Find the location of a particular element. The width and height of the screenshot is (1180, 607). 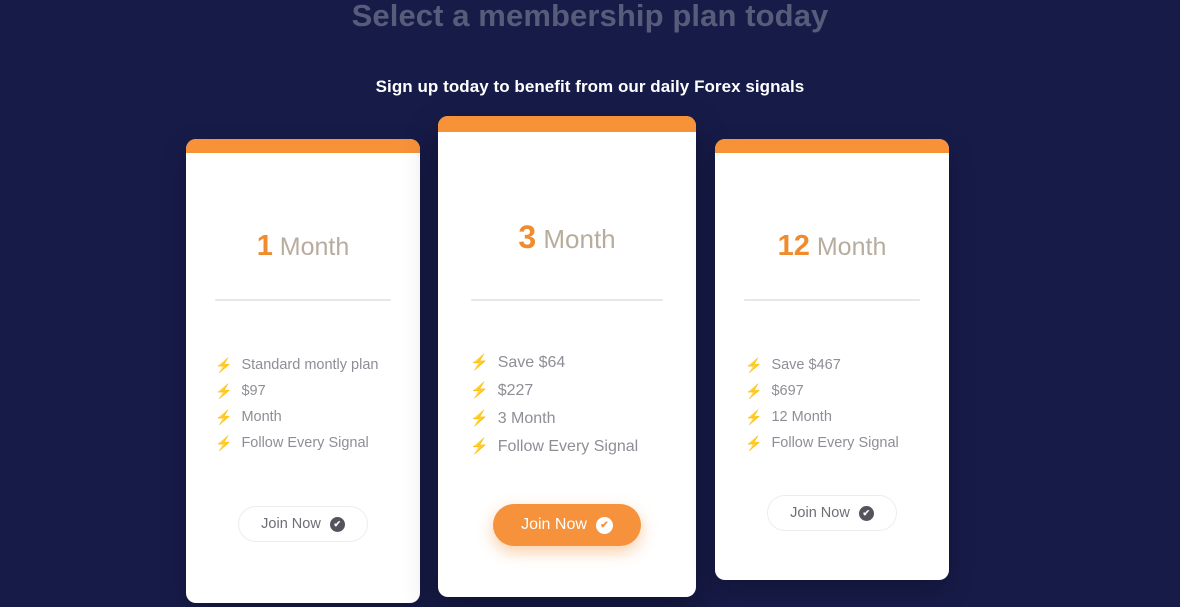

list-item: ⚡ Standard montly plan is located at coordinates (305, 365).